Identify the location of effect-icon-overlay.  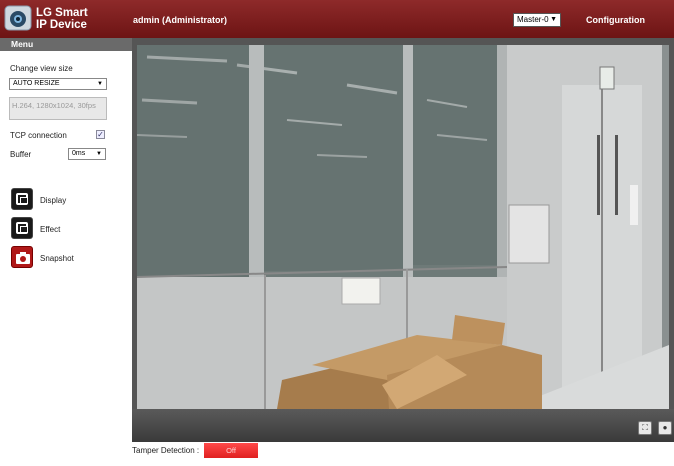
(24, 229).